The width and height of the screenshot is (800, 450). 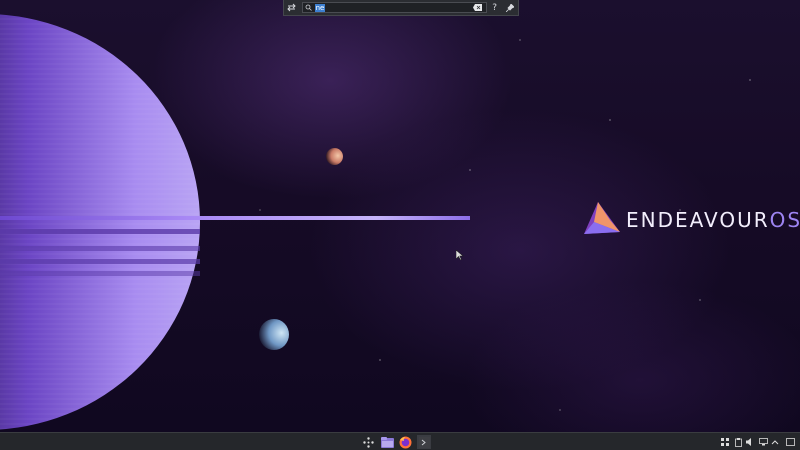 What do you see at coordinates (320, 8) in the screenshot?
I see `search-selected-text: ne` at bounding box center [320, 8].